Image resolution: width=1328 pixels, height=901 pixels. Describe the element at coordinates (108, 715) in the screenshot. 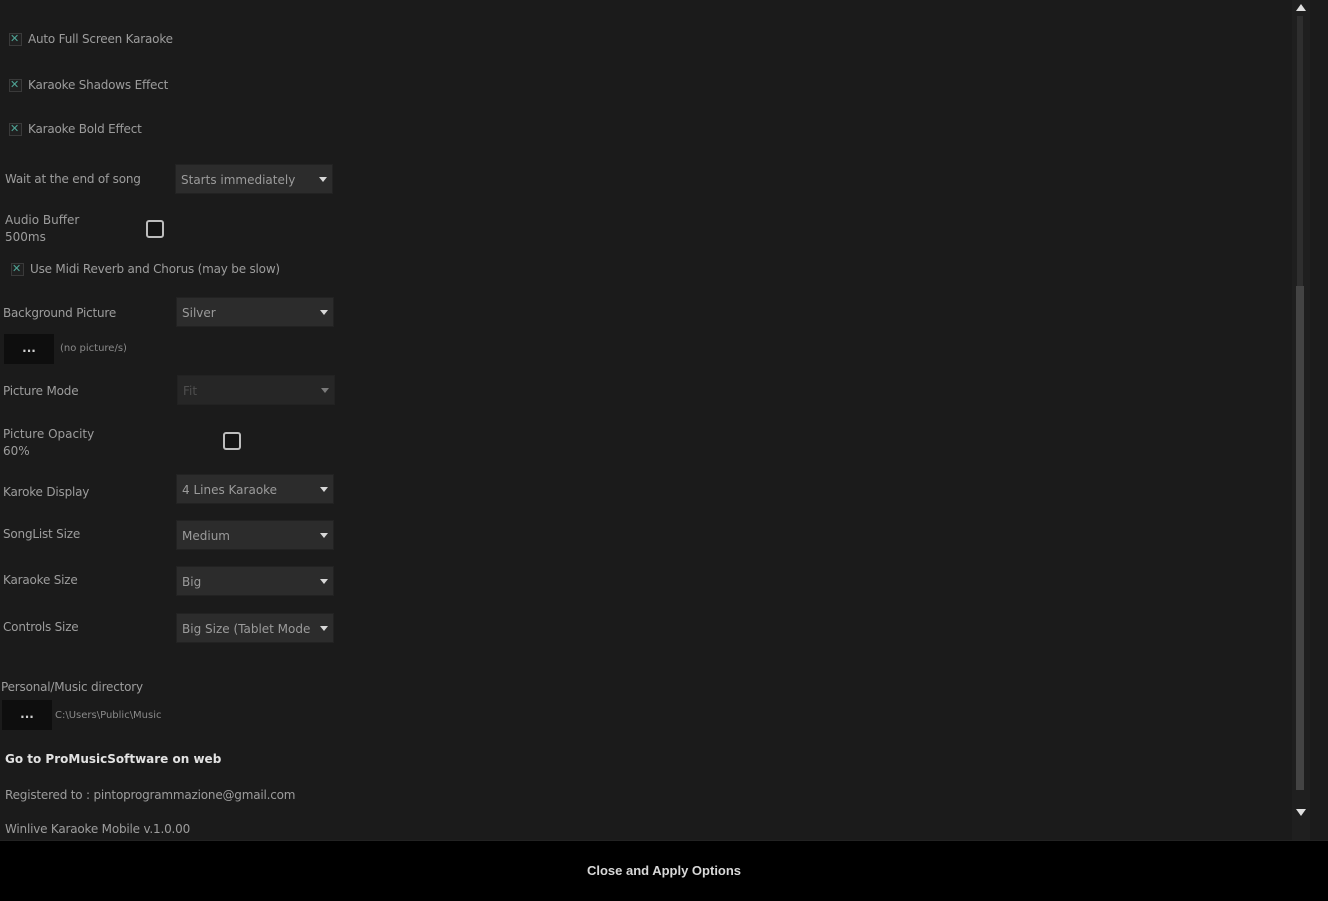

I see `music-dir-path: C:\Users\Public\Music` at that location.